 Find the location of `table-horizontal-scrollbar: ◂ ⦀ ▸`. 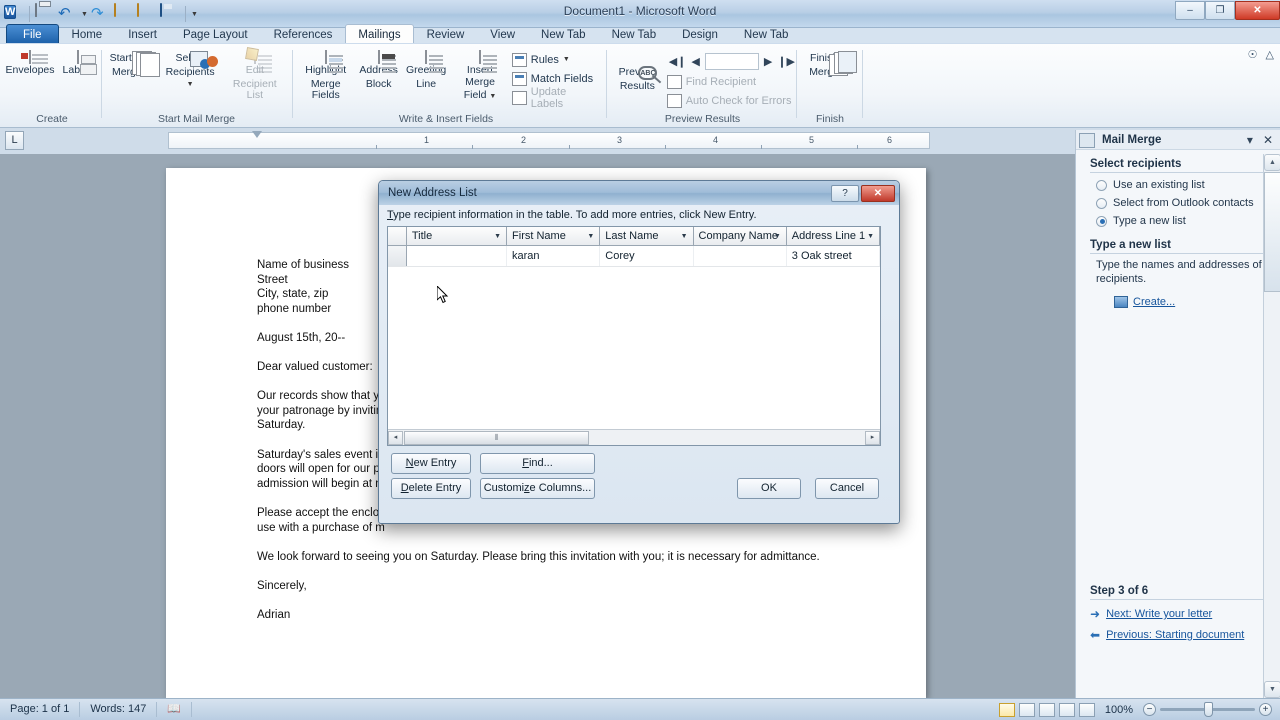

table-horizontal-scrollbar: ◂ ⦀ ▸ is located at coordinates (634, 437).